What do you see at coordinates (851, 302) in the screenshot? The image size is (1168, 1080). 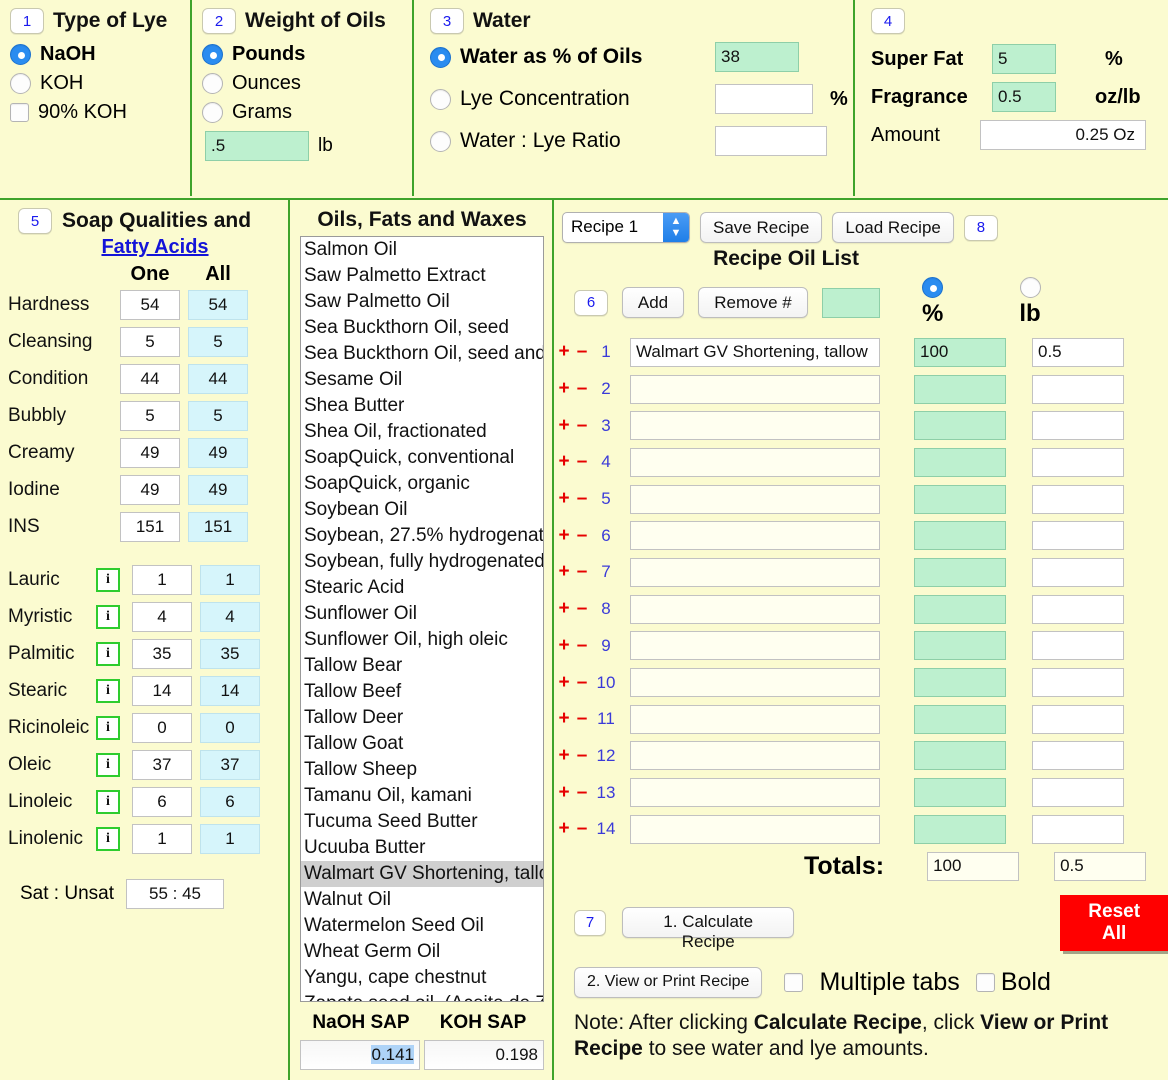 I see `remove-index-input` at bounding box center [851, 302].